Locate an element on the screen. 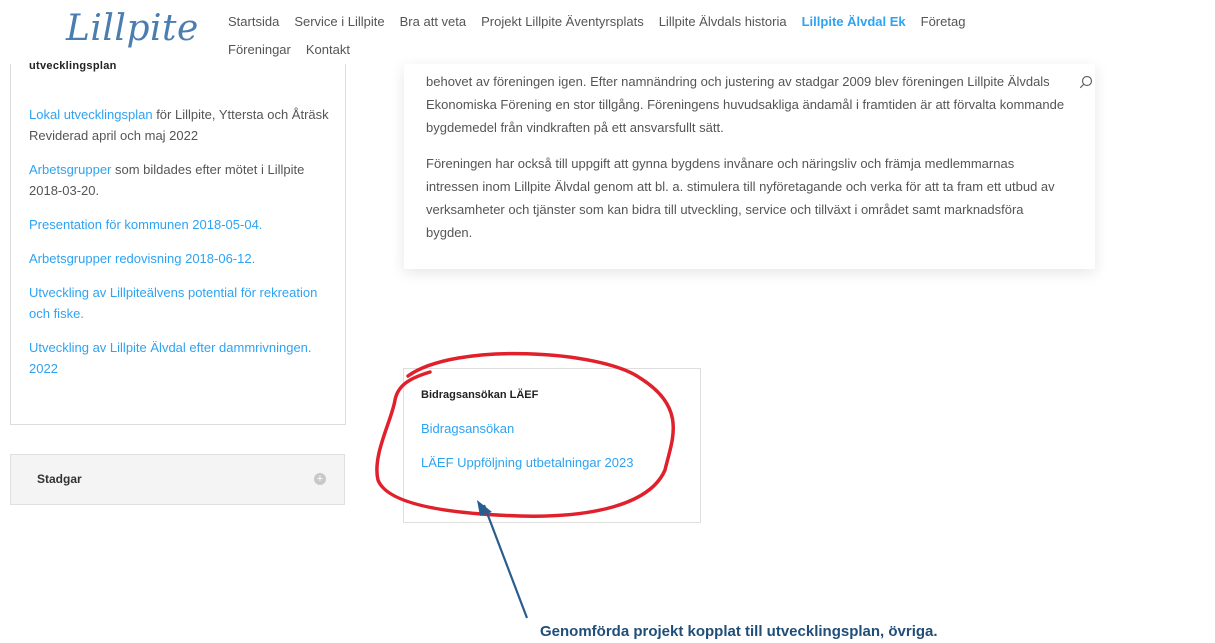  bidrag-title: Bidragsansökan LÄEF is located at coordinates (480, 395).